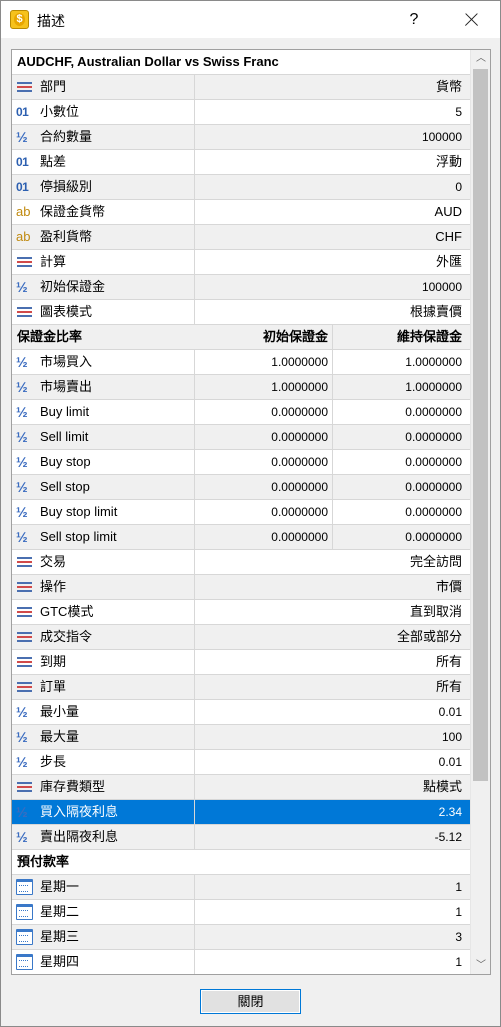  I want to click on property-row: 點差 01 浮動, so click(241, 162).